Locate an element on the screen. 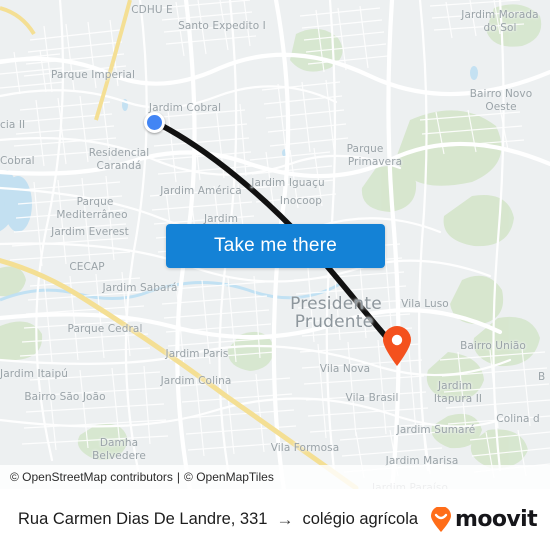  origin-marker is located at coordinates (154, 122).